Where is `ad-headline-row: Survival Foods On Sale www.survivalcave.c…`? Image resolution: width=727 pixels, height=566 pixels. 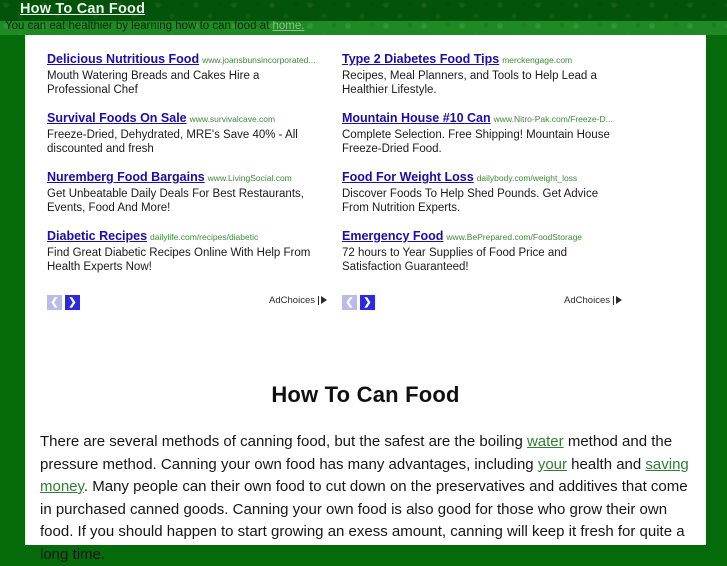 ad-headline-row: Survival Foods On Sale www.survivalcave.c… is located at coordinates (192, 118).